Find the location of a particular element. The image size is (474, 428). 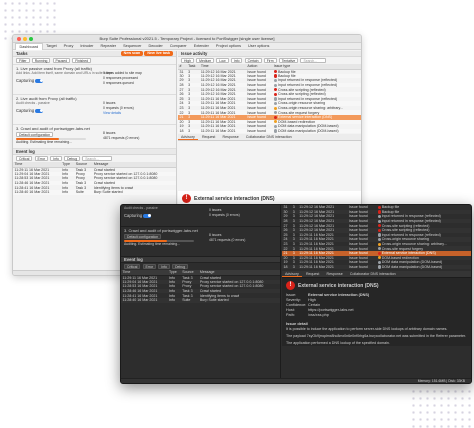

tab-user-options: User options is located at coordinates (259, 46).